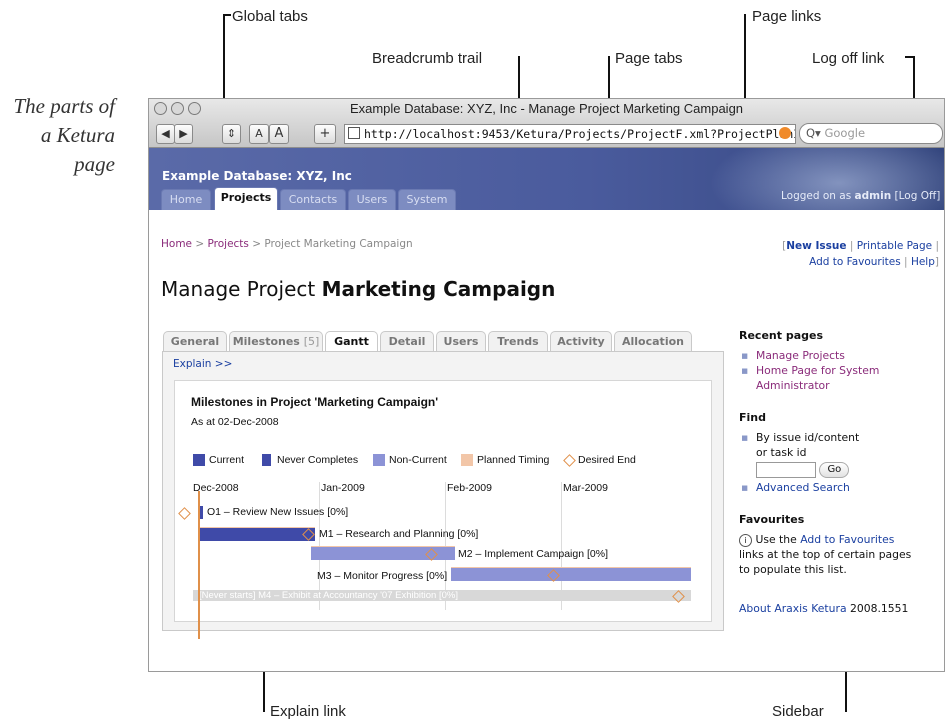 This screenshot has height=725, width=946. I want to click on task-bar-current, so click(257, 534).